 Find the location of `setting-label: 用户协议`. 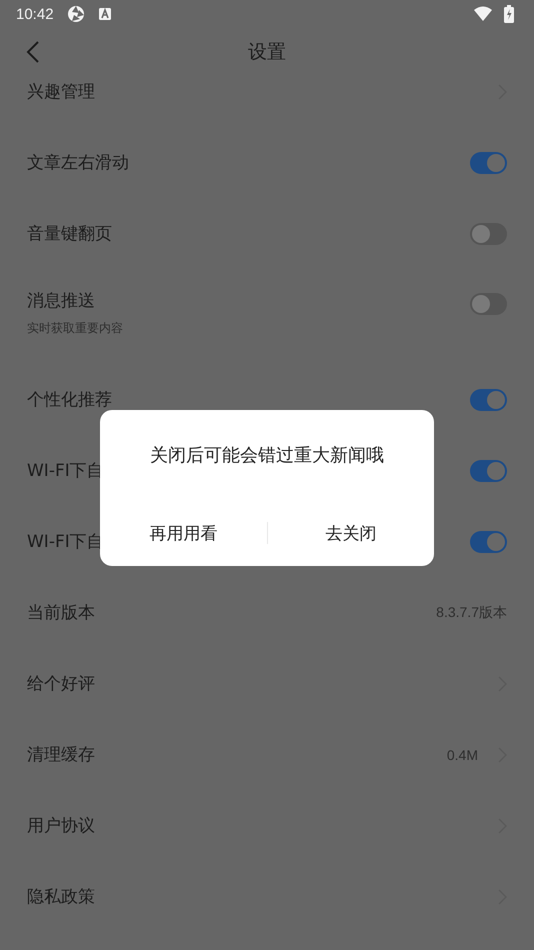

setting-label: 用户协议 is located at coordinates (61, 826).